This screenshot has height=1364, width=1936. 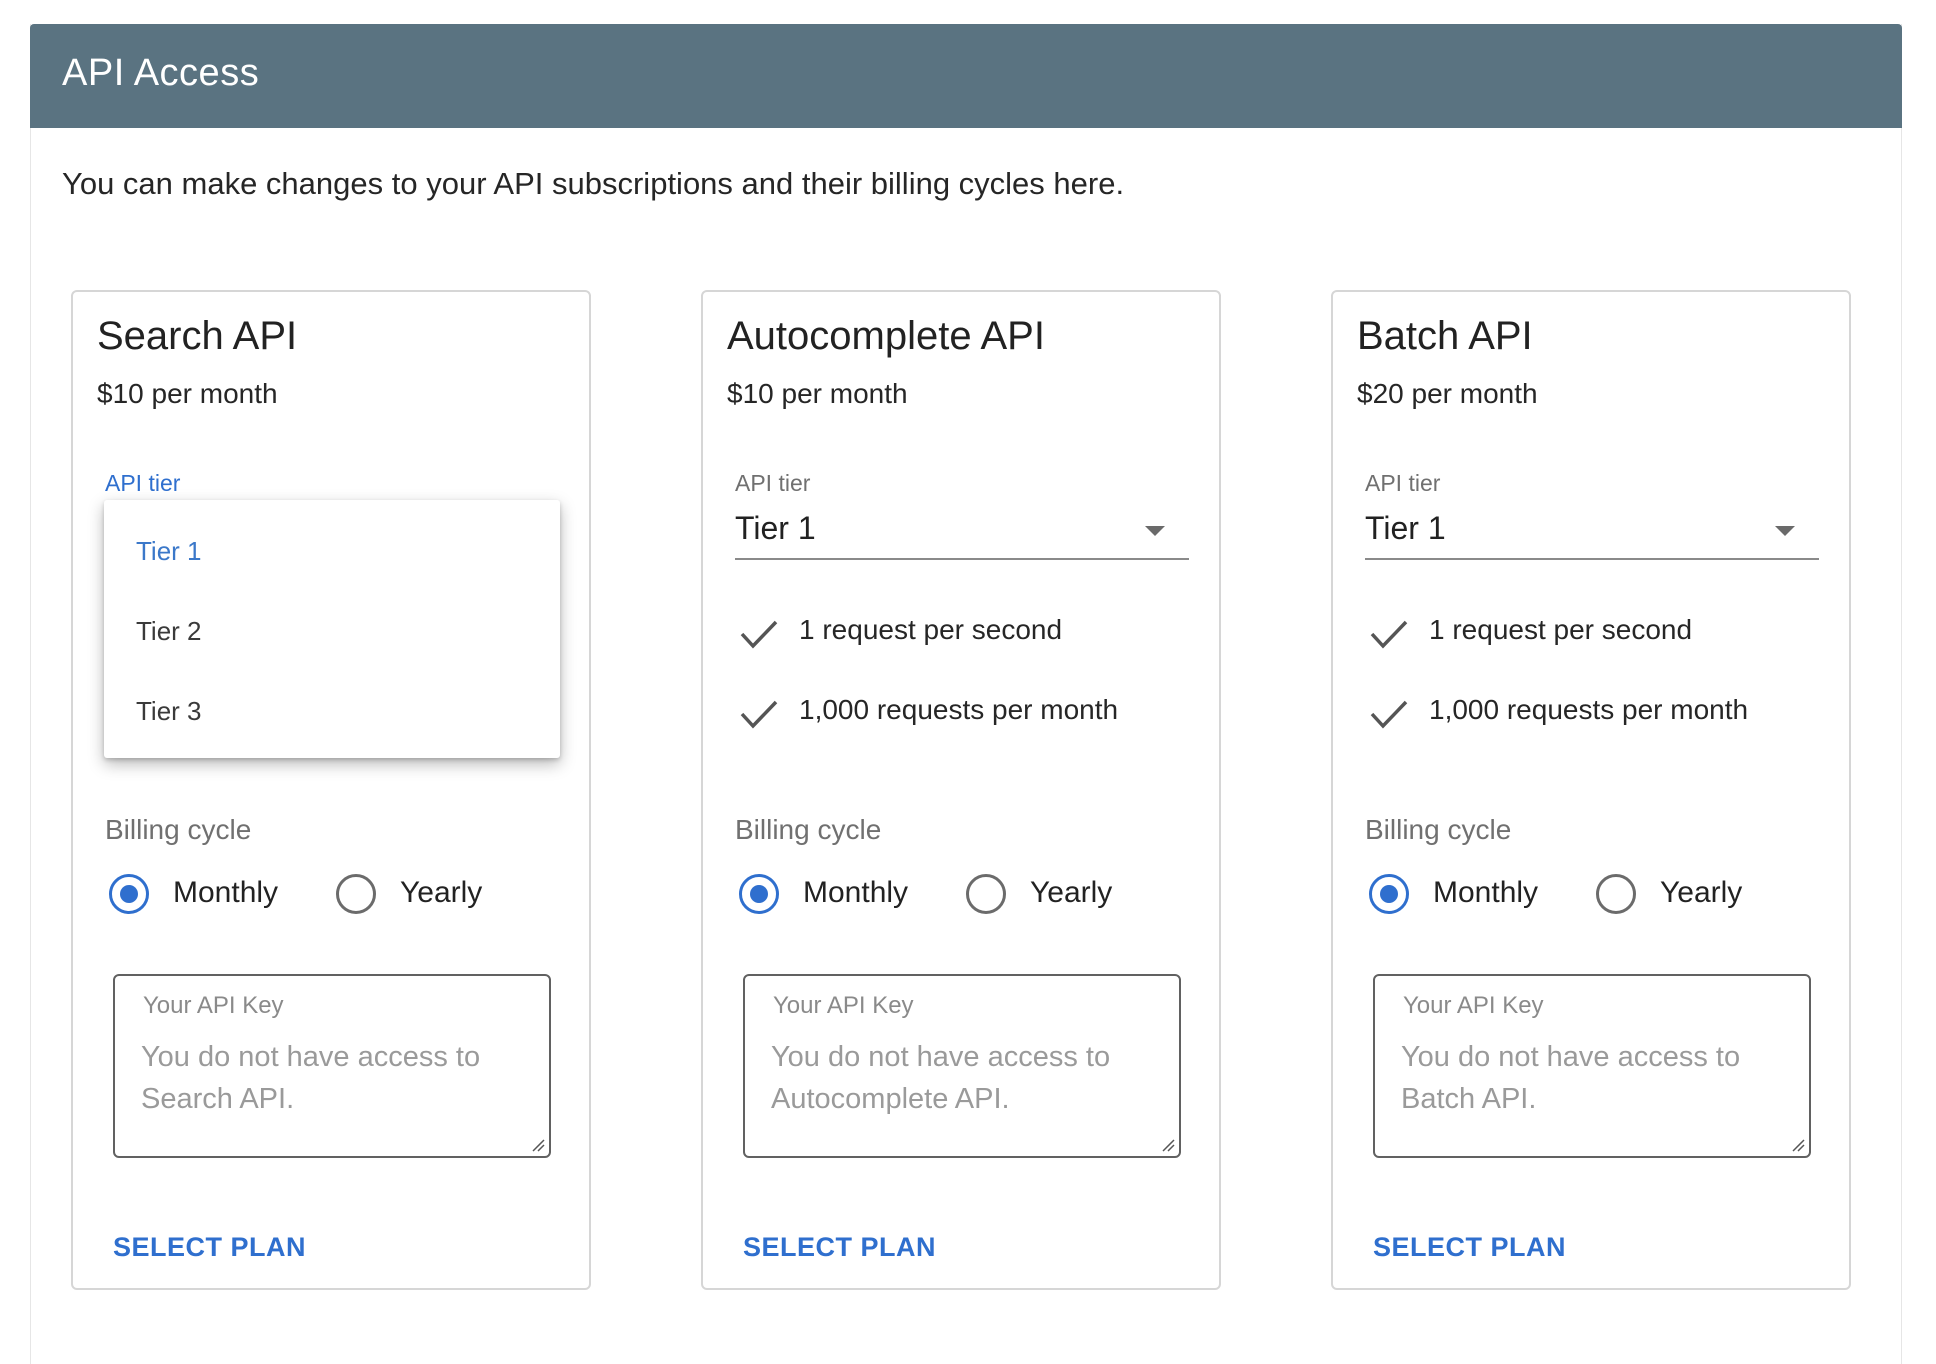 What do you see at coordinates (197, 336) in the screenshot?
I see `card-title: Search API` at bounding box center [197, 336].